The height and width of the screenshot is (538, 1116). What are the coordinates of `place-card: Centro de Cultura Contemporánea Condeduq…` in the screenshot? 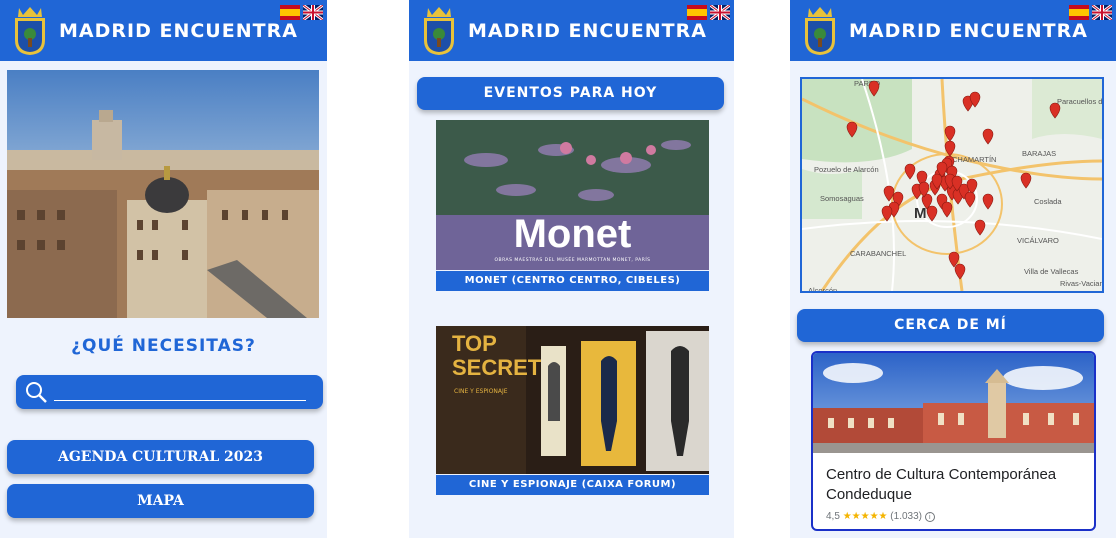 It's located at (953, 441).